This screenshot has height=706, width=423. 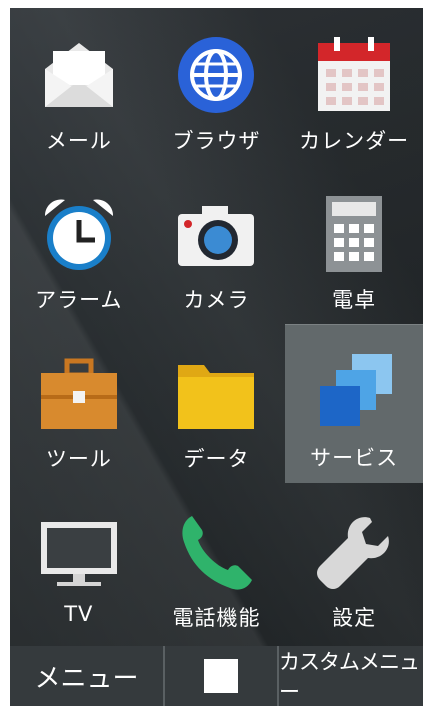 I want to click on app-tools: ツール, so click(x=79, y=405).